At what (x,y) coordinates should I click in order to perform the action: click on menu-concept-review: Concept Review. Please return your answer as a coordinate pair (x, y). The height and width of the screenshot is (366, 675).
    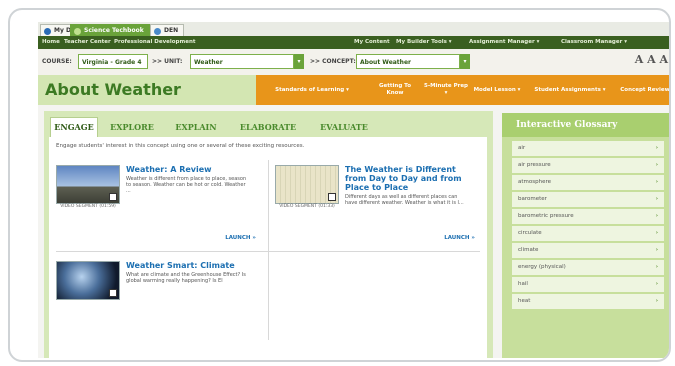
    Looking at the image, I should click on (643, 90).